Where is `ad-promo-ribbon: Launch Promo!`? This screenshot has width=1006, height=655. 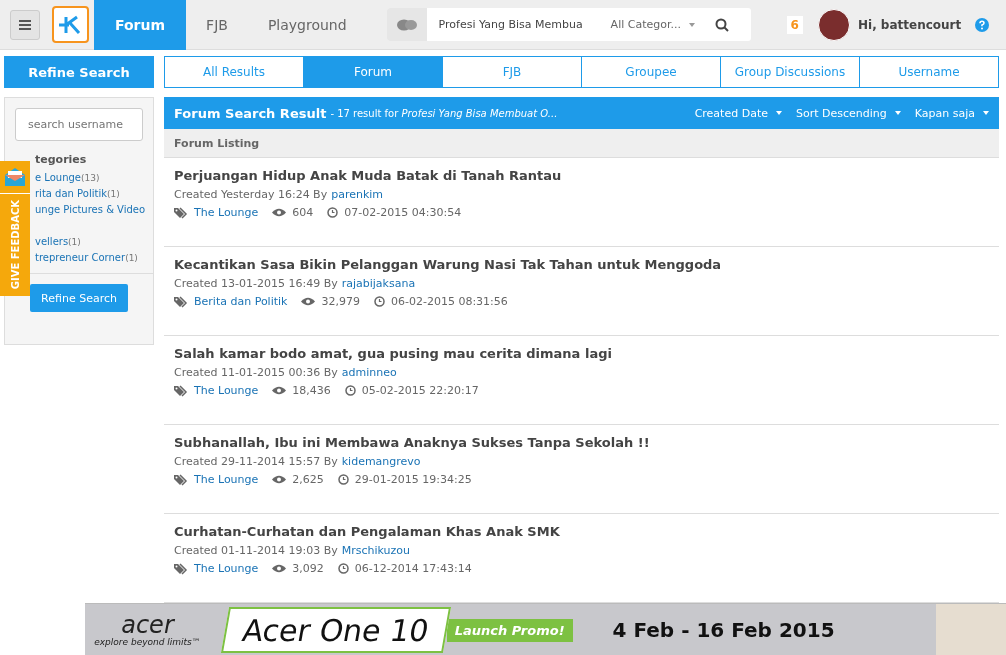 ad-promo-ribbon: Launch Promo! is located at coordinates (509, 630).